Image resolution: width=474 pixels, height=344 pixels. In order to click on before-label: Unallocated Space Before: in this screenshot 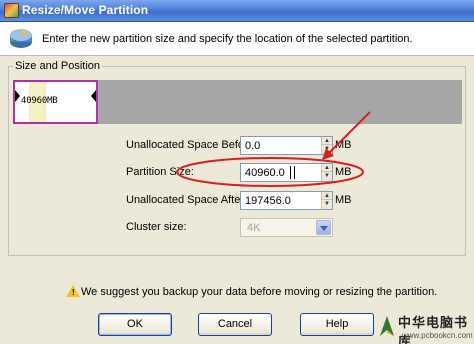, I will do `click(191, 145)`.